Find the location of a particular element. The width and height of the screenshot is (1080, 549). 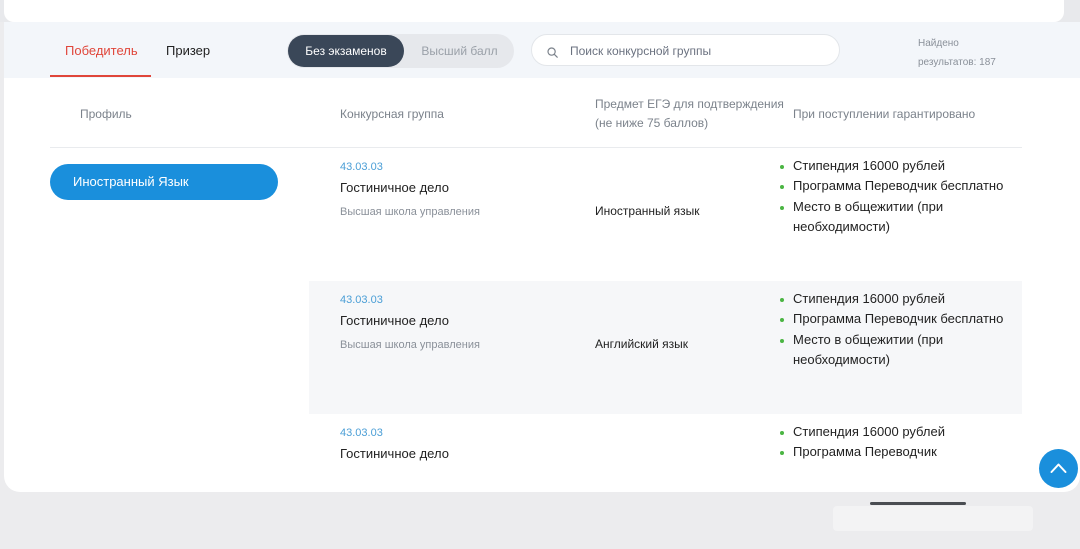

tab-winner: Победитель is located at coordinates (101, 50).